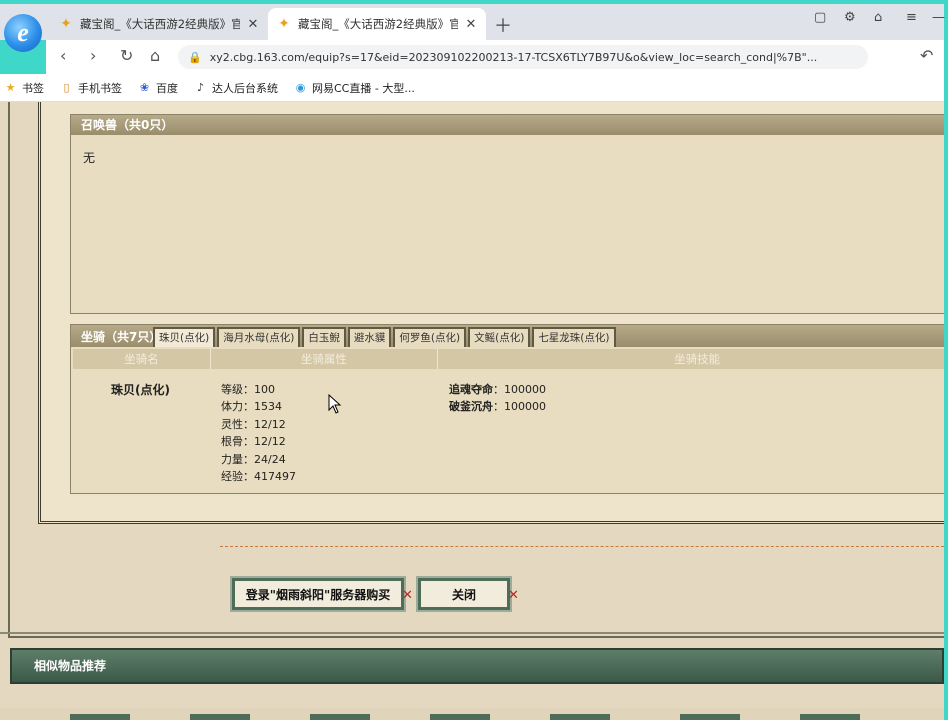 The height and width of the screenshot is (720, 948). Describe the element at coordinates (300, 87) in the screenshot. I see `cc-icon: ◉` at that location.